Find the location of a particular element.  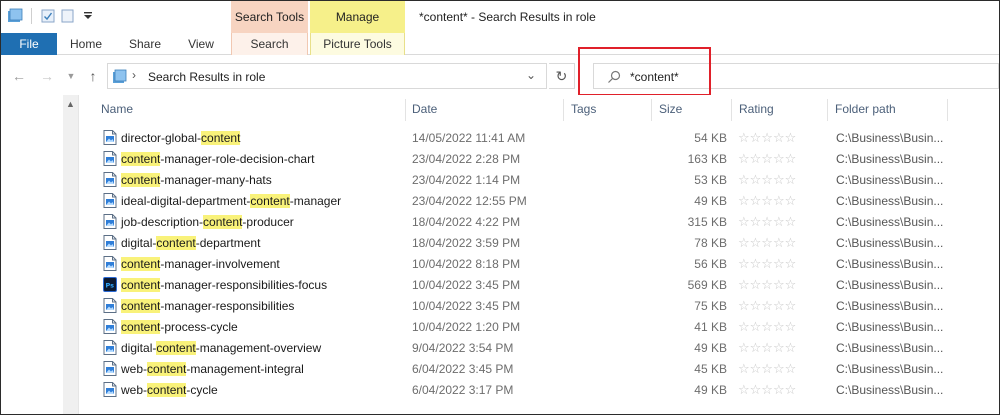

file-date: 23/04/2022 1:14 PM is located at coordinates (466, 179).